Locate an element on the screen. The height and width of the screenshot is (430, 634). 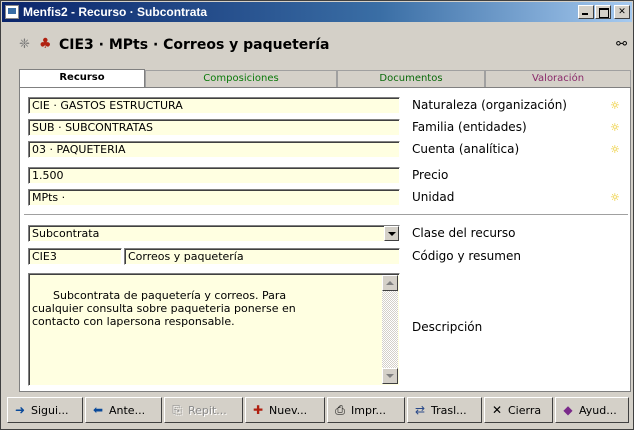
record-header: ❈ ♣ CIE3 · MPts · Correos y paquetería ⚯ is located at coordinates (318, 45).